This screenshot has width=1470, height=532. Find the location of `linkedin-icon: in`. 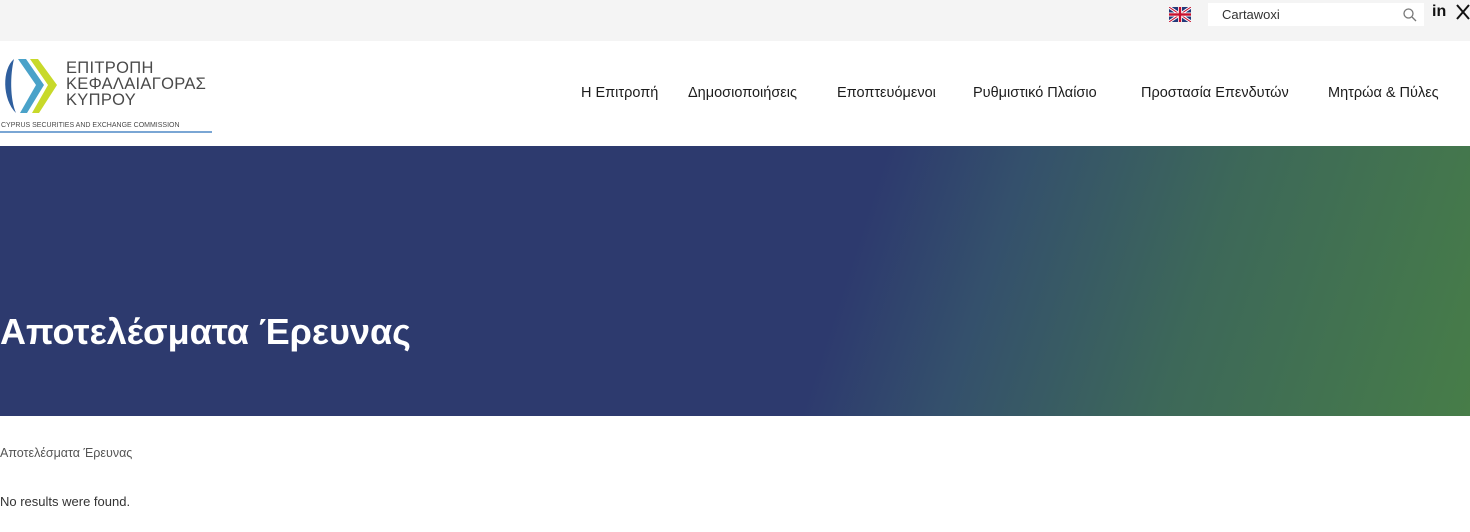

linkedin-icon: in is located at coordinates (1439, 12).